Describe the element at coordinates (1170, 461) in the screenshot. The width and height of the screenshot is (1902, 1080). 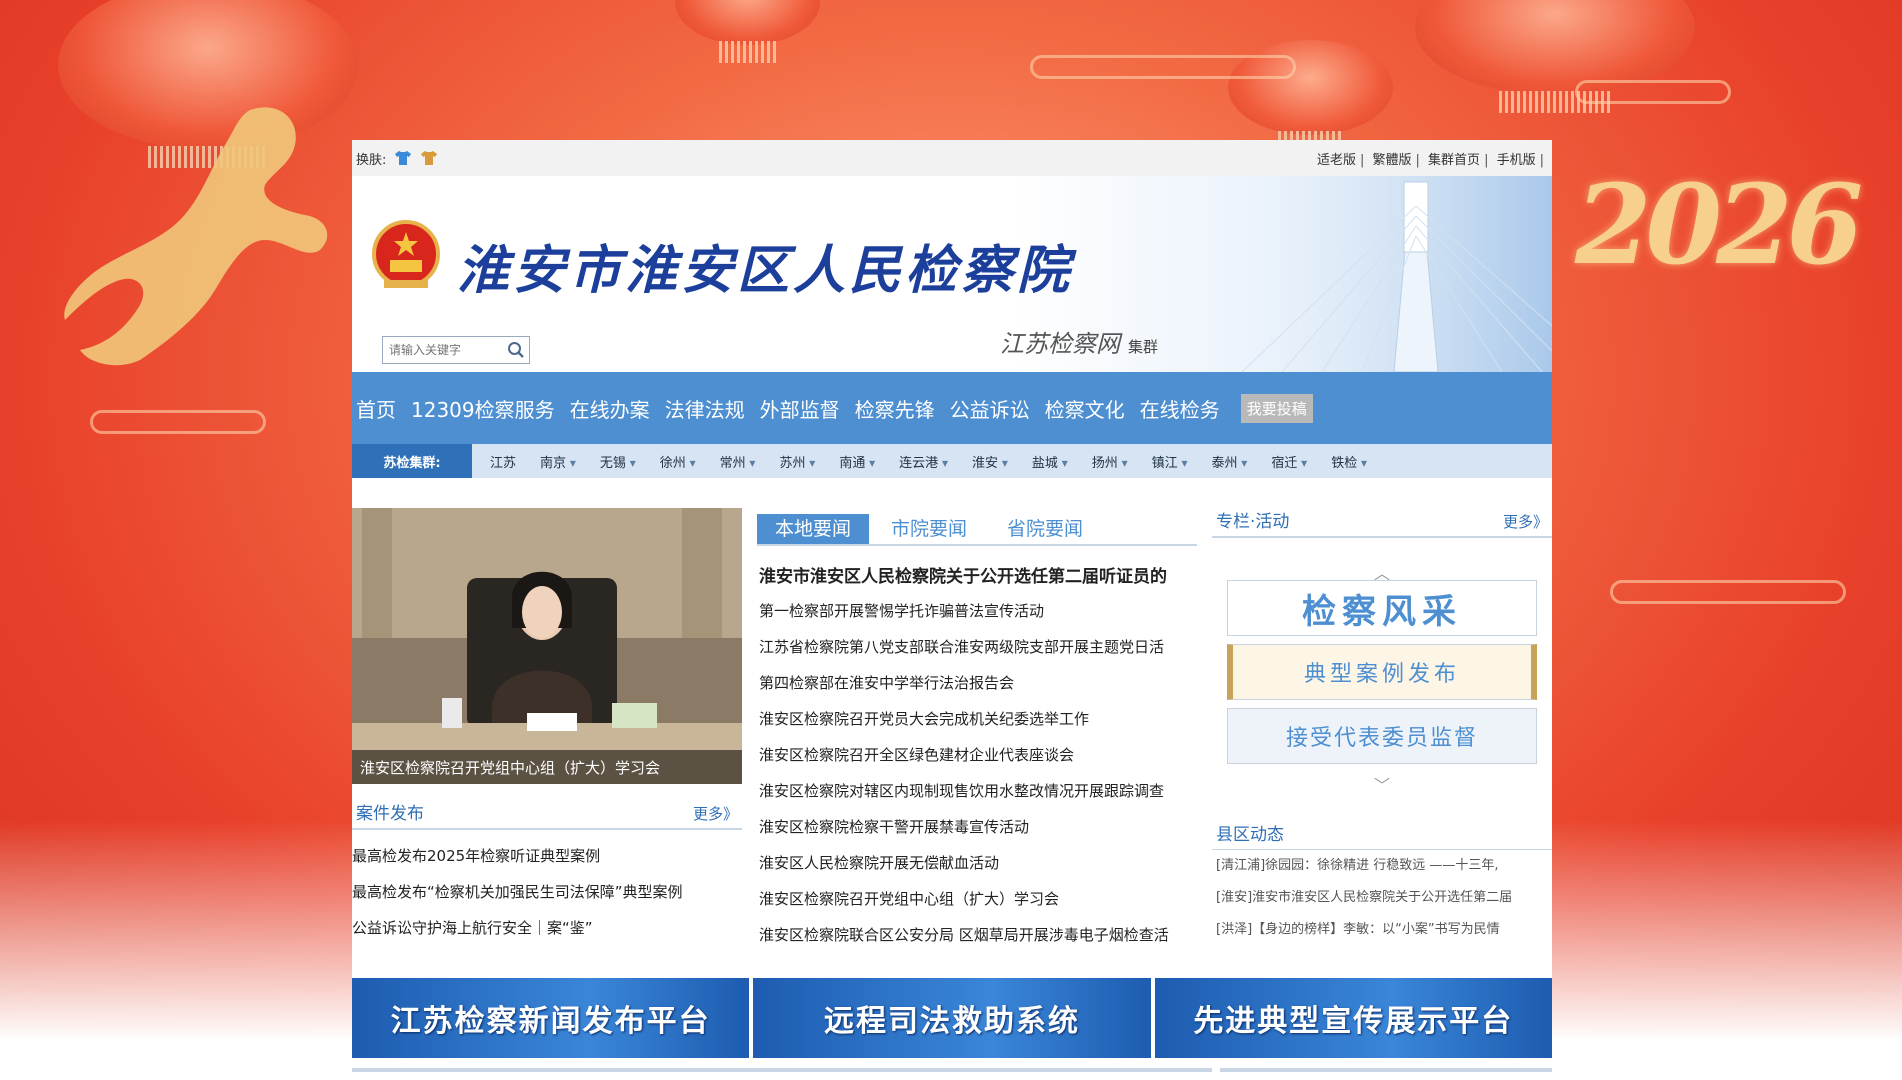
I see `cluster-city: 镇江` at that location.